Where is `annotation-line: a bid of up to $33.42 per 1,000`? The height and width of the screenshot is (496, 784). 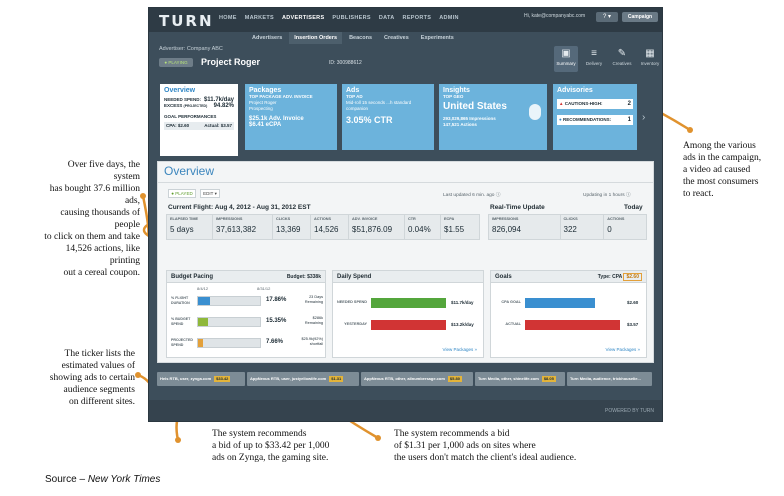
annotation-line: a bid of up to $33.42 per 1,000 is located at coordinates (271, 446).